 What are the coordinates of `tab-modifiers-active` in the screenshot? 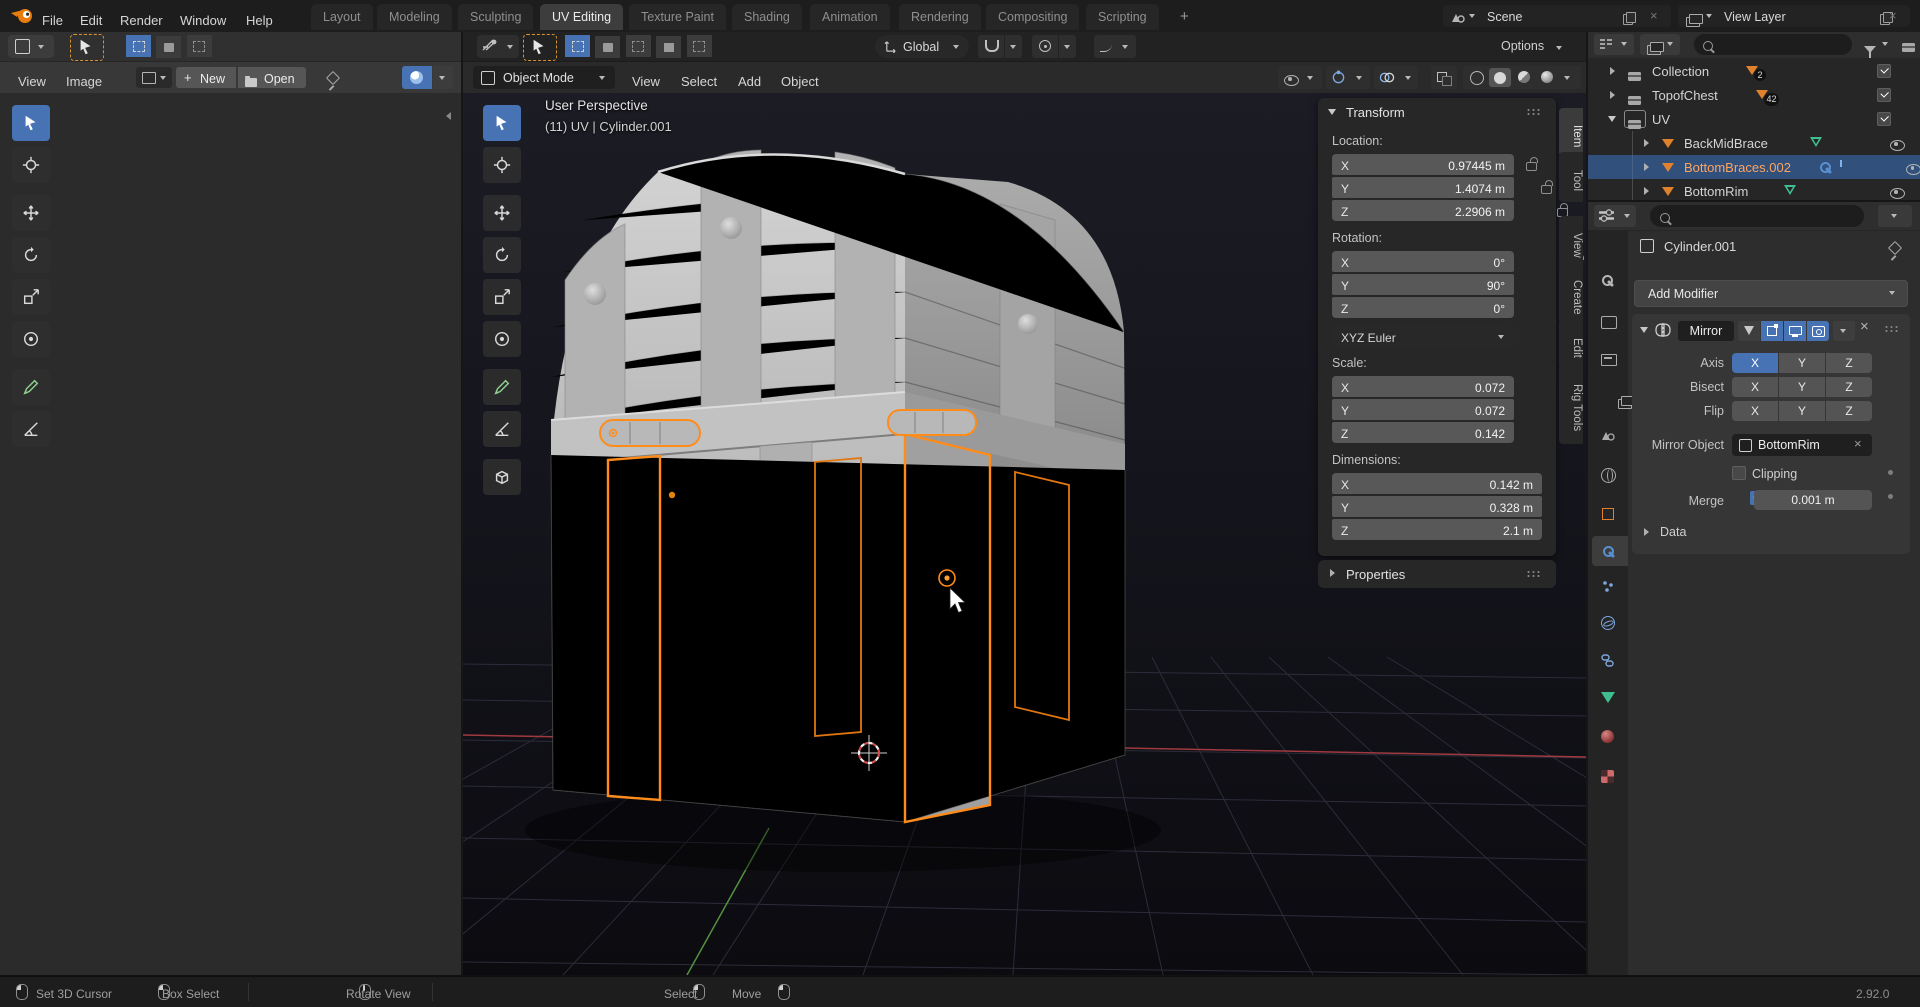 It's located at (1610, 551).